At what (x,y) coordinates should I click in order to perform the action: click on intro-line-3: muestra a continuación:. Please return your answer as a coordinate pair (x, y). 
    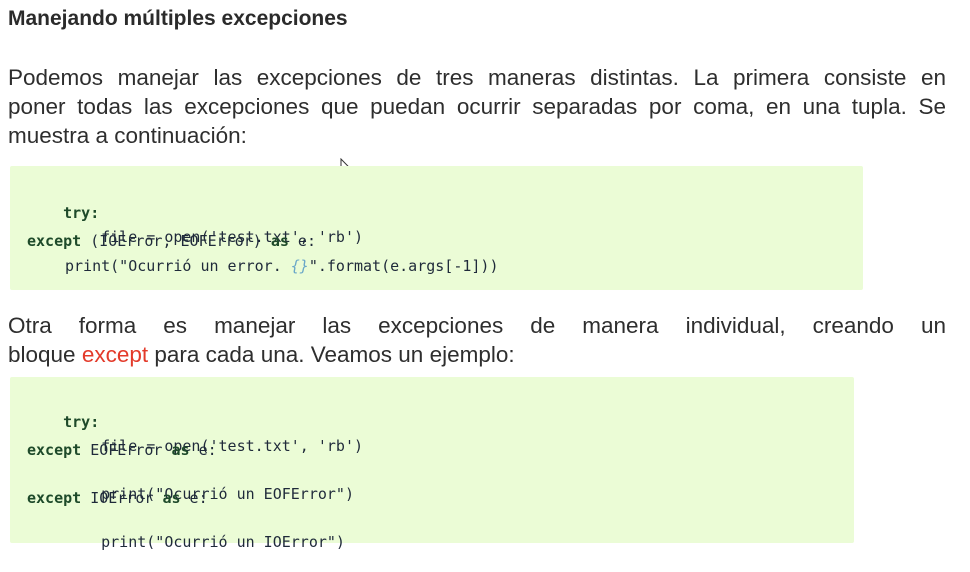
    Looking at the image, I should click on (127, 135).